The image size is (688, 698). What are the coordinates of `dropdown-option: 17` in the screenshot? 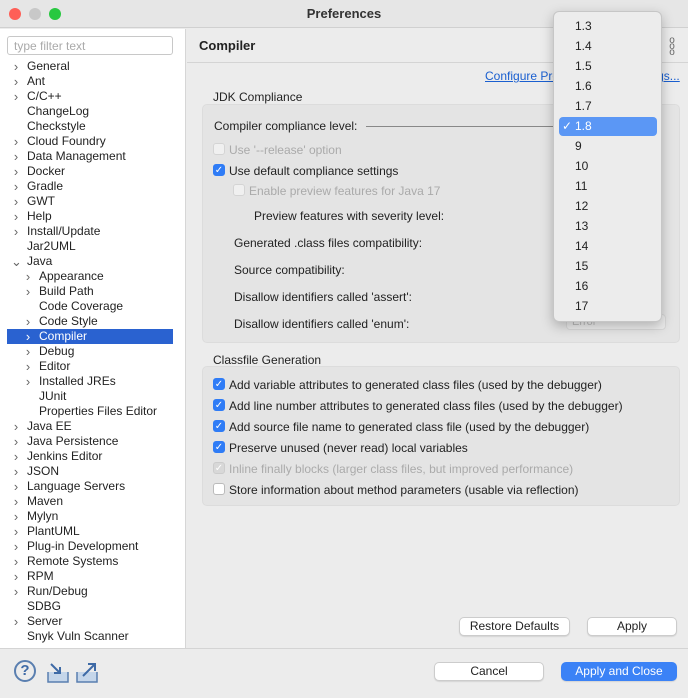 It's located at (608, 306).